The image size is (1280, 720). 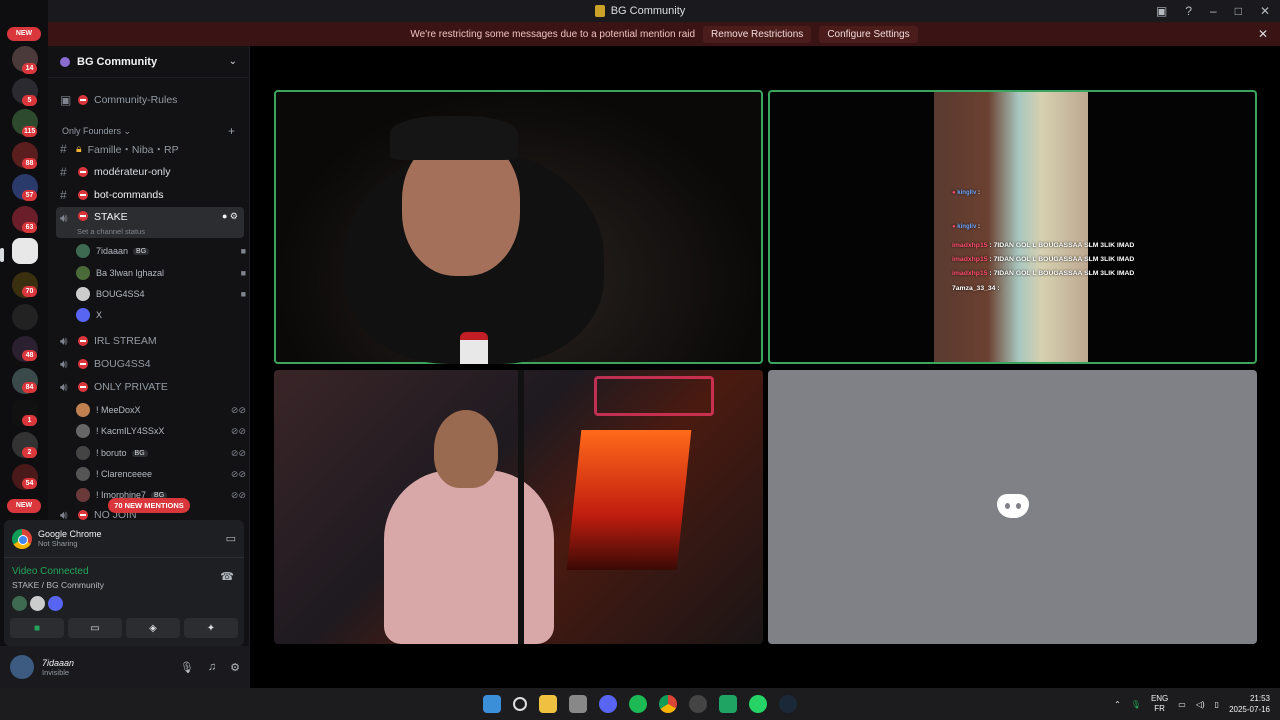 I want to click on category-only-founders: Only Founders ⌄, so click(x=96, y=131).